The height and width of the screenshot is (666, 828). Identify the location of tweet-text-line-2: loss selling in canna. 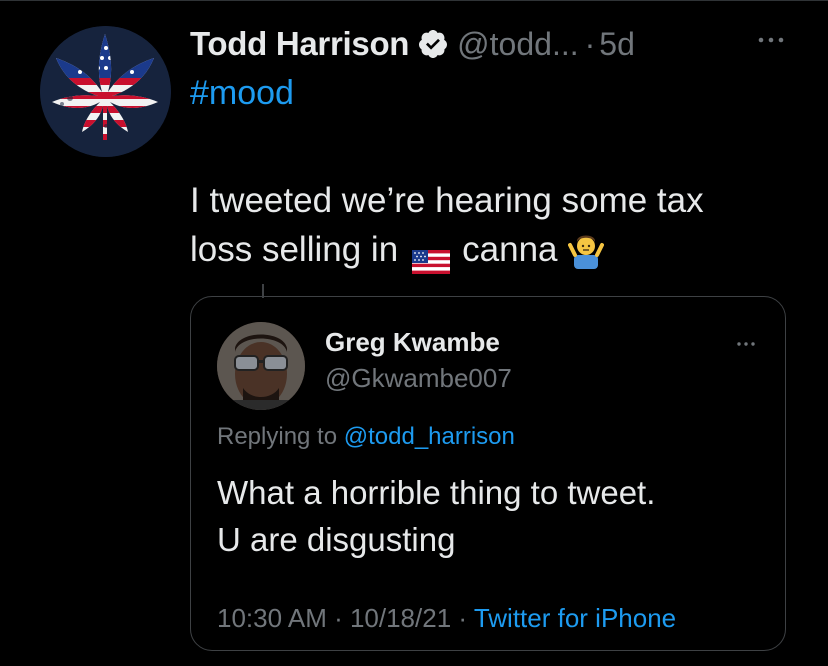
(447, 249).